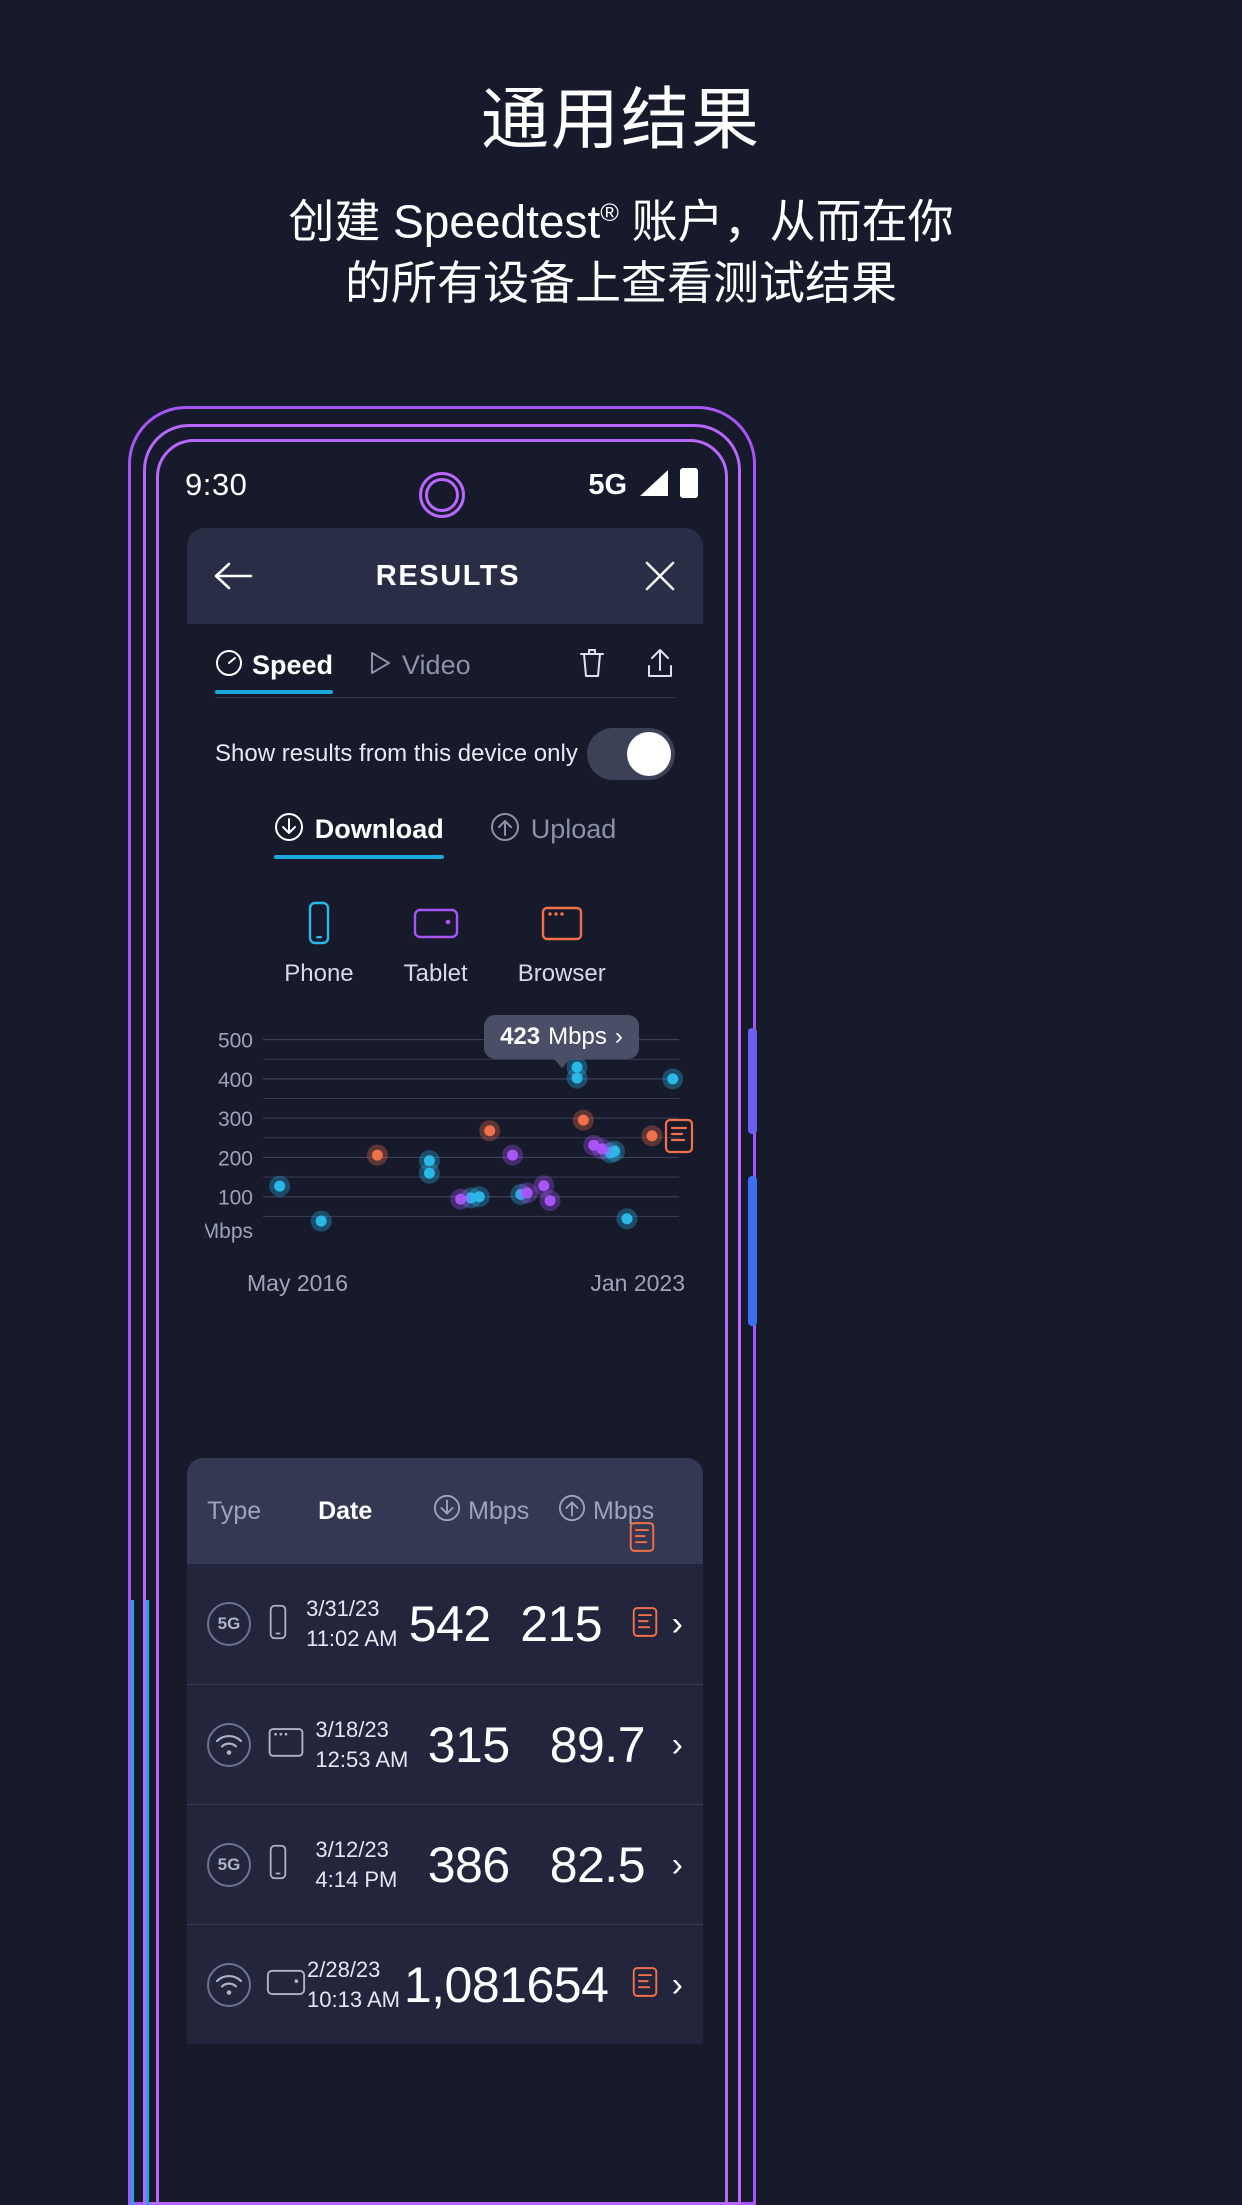  I want to click on row-date-cell: 3/18/23 12:53 AM, so click(371, 1745).